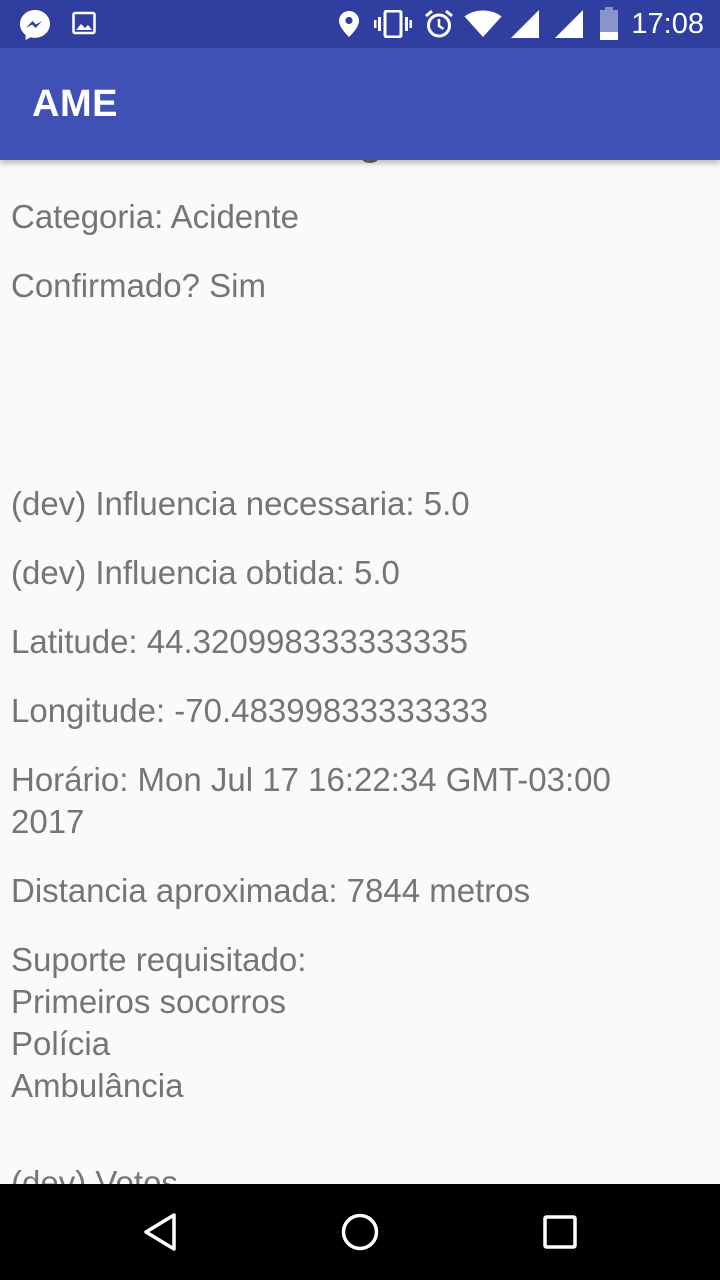 The image size is (720, 1280). I want to click on section-title: Detalhes da emergencia, so click(249, 164).